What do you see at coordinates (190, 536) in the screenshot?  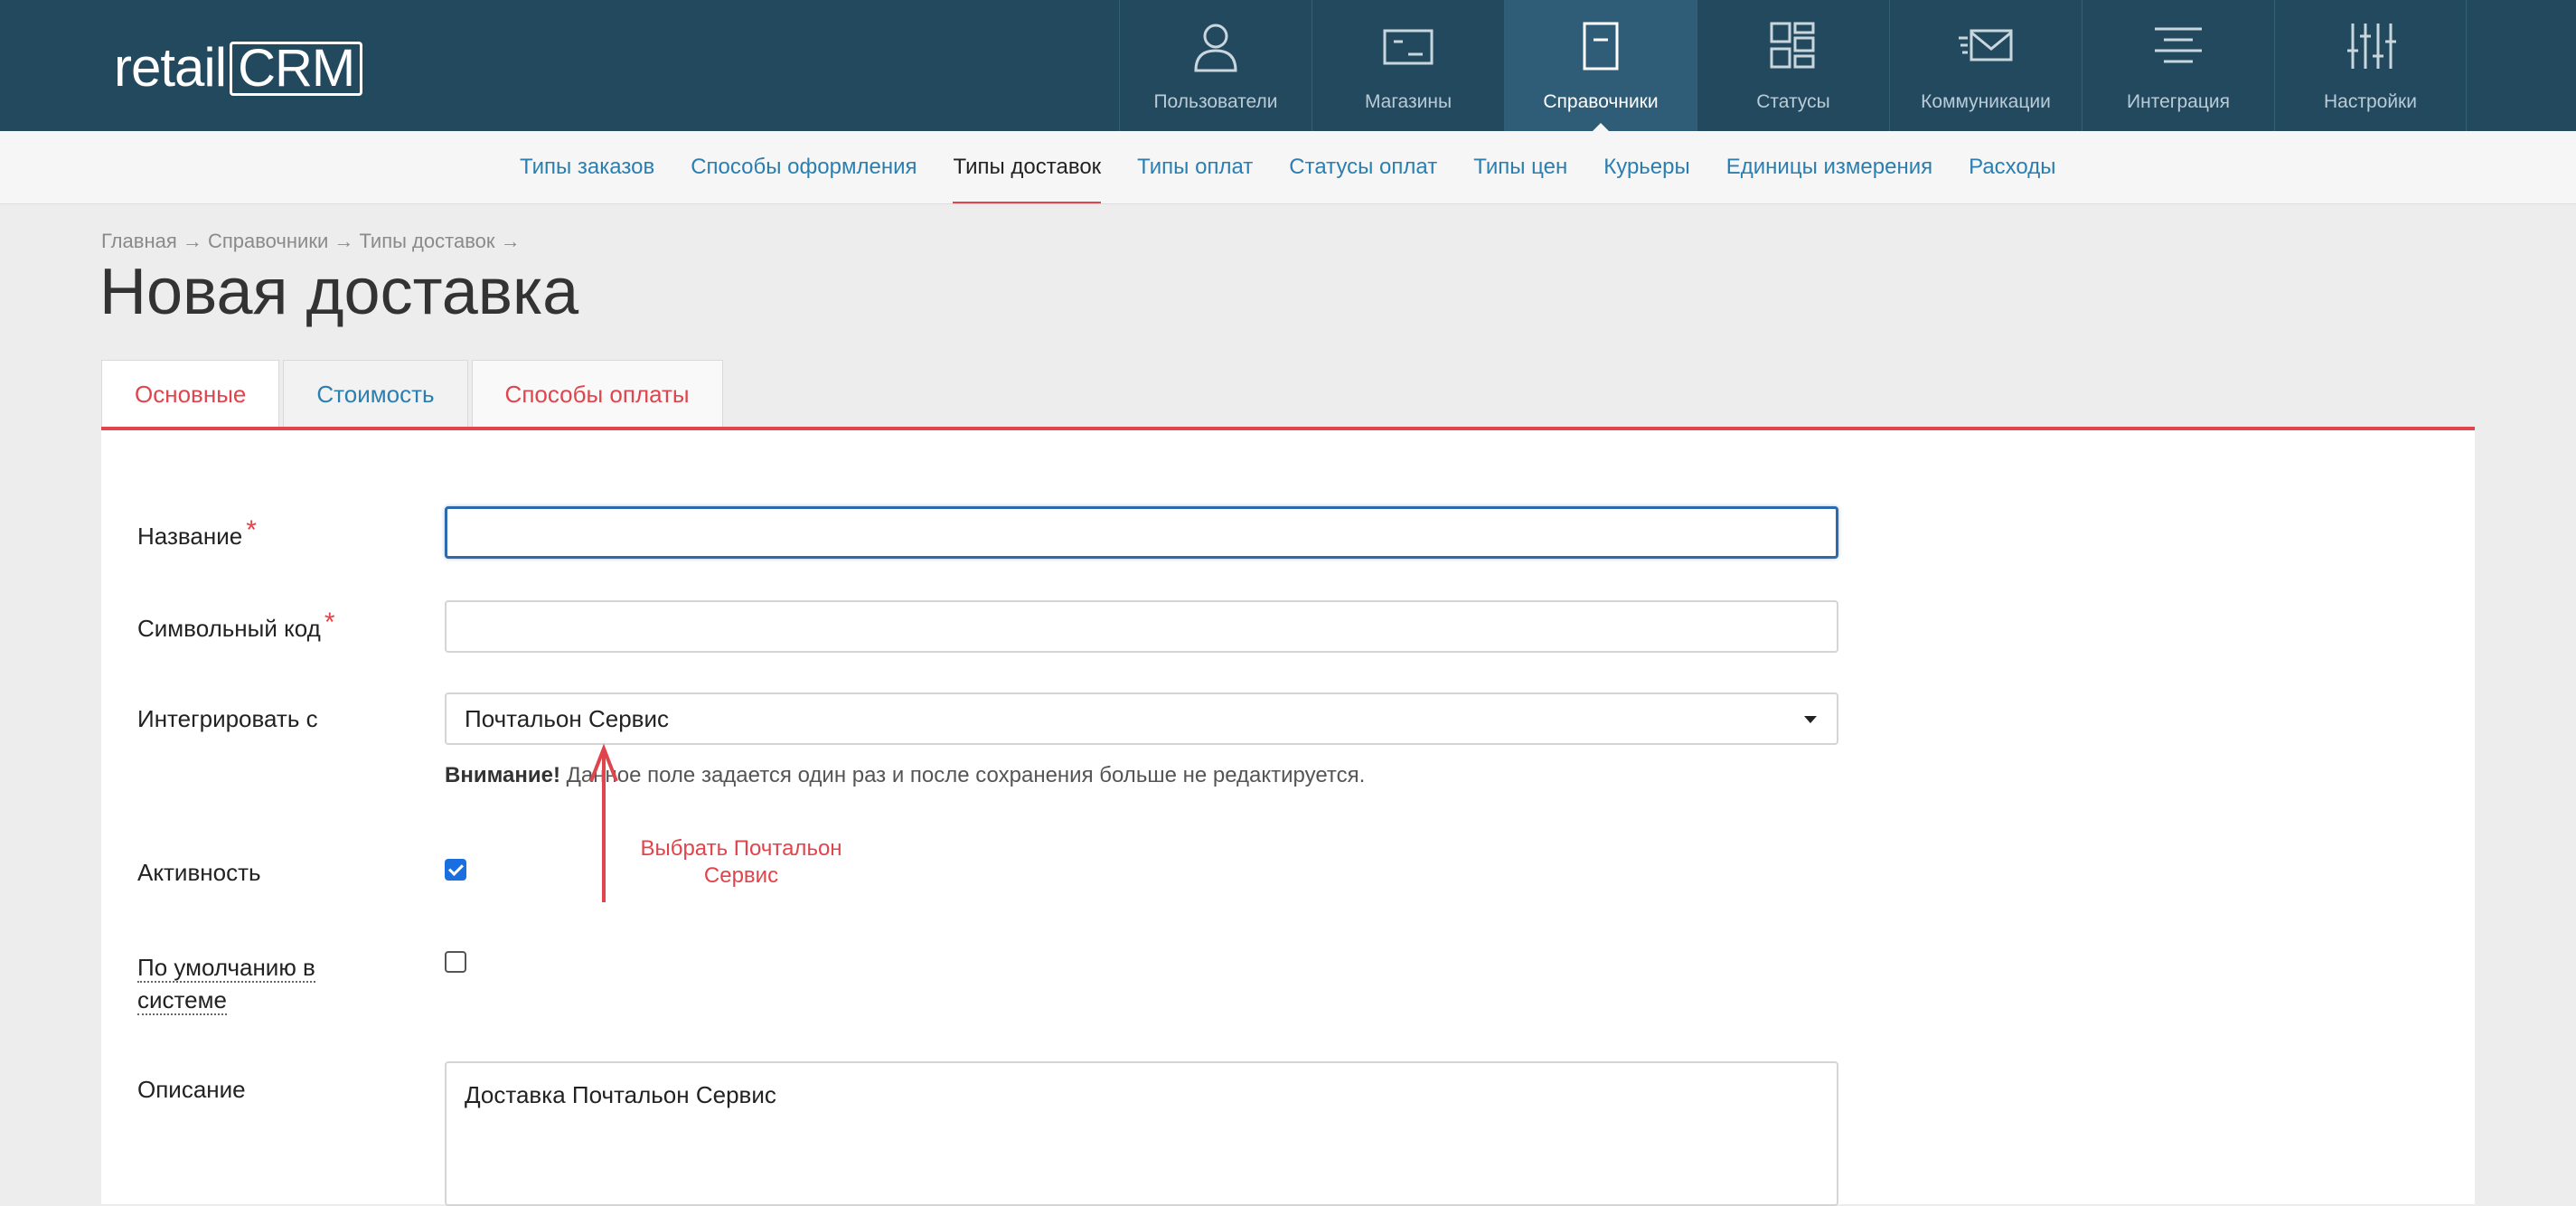 I see `name-label-text: Название` at bounding box center [190, 536].